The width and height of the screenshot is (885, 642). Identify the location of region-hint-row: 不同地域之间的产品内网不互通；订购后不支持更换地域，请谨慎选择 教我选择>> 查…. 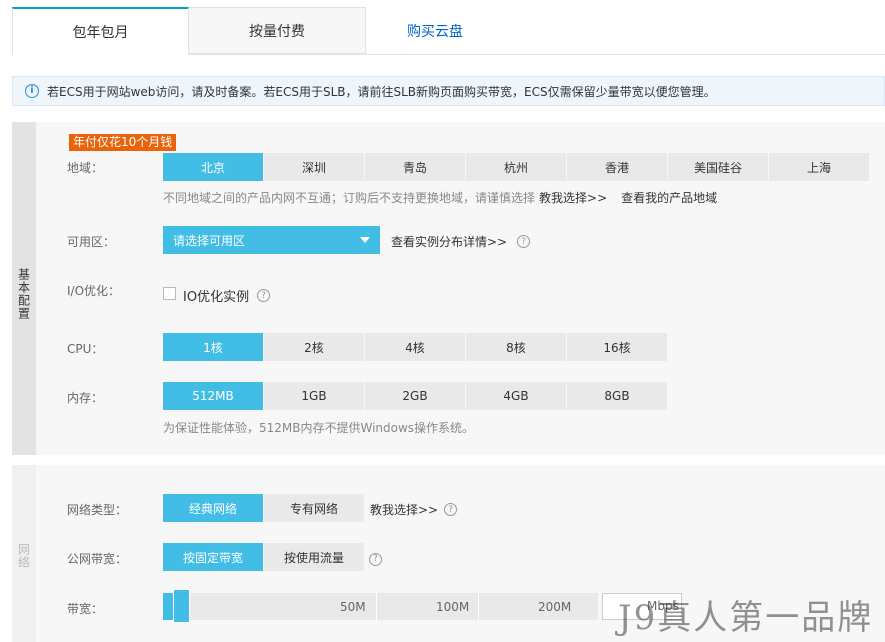
(440, 197).